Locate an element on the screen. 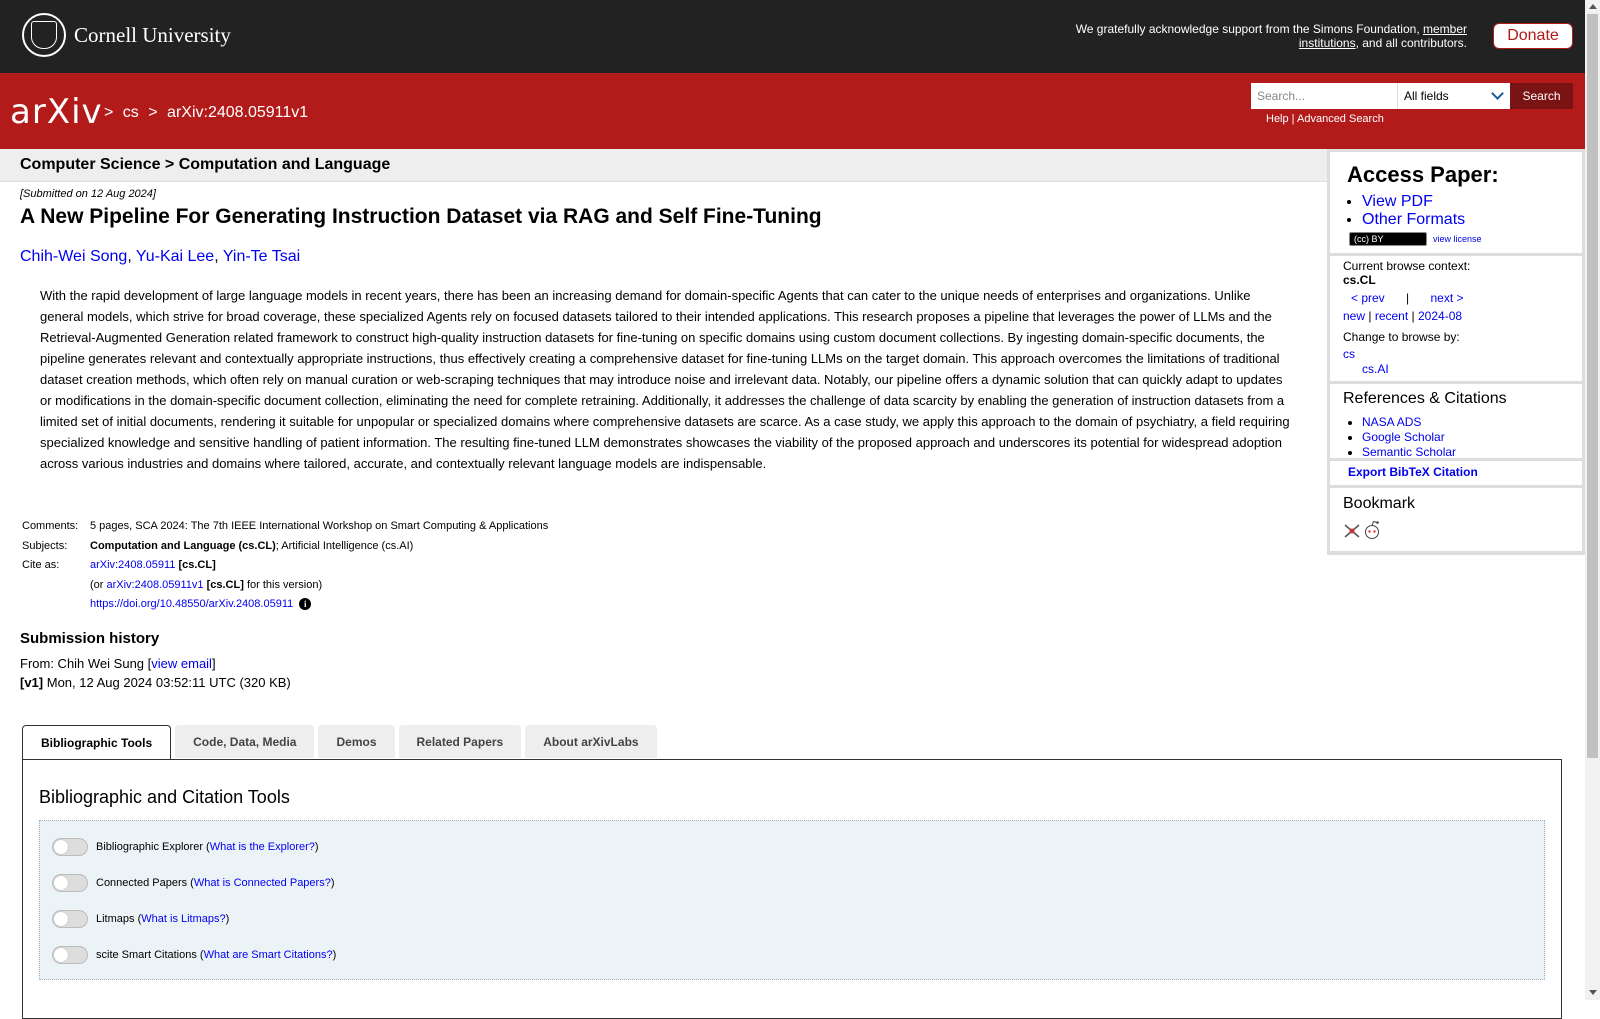  tool-row: Litmaps (What is Litmaps?) is located at coordinates (140, 919).